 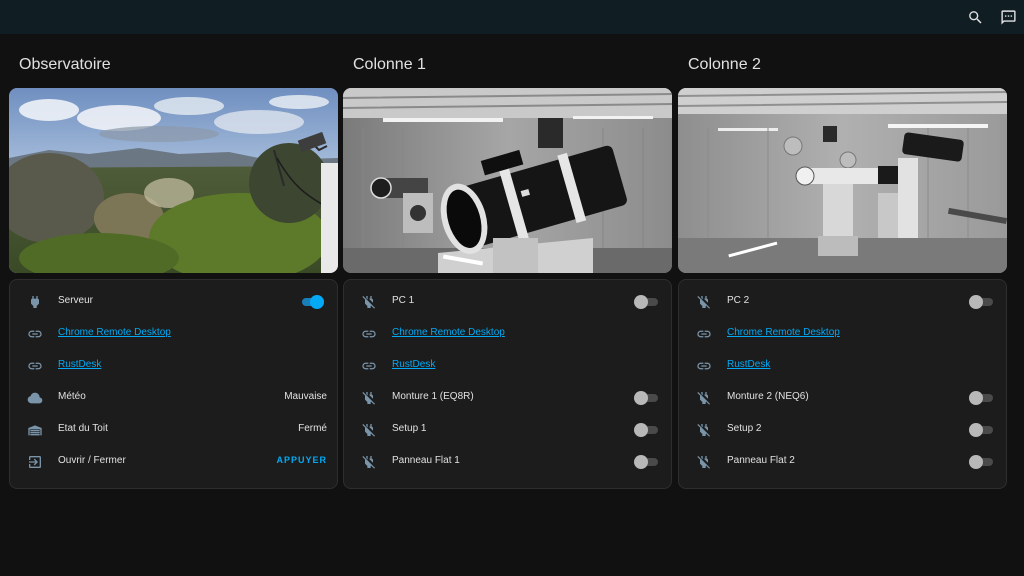 I want to click on row-ouvrir-fermer: Ouvrir / Fermer APPUYER, so click(x=173, y=462).